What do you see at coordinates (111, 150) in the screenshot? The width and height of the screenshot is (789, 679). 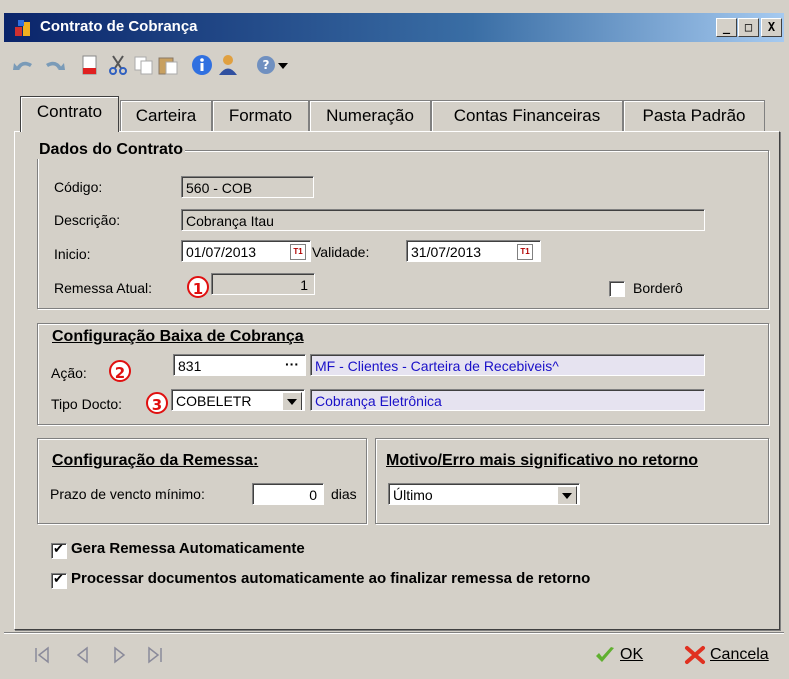 I see `group-title-dados-contrato: Dados do Contrato` at bounding box center [111, 150].